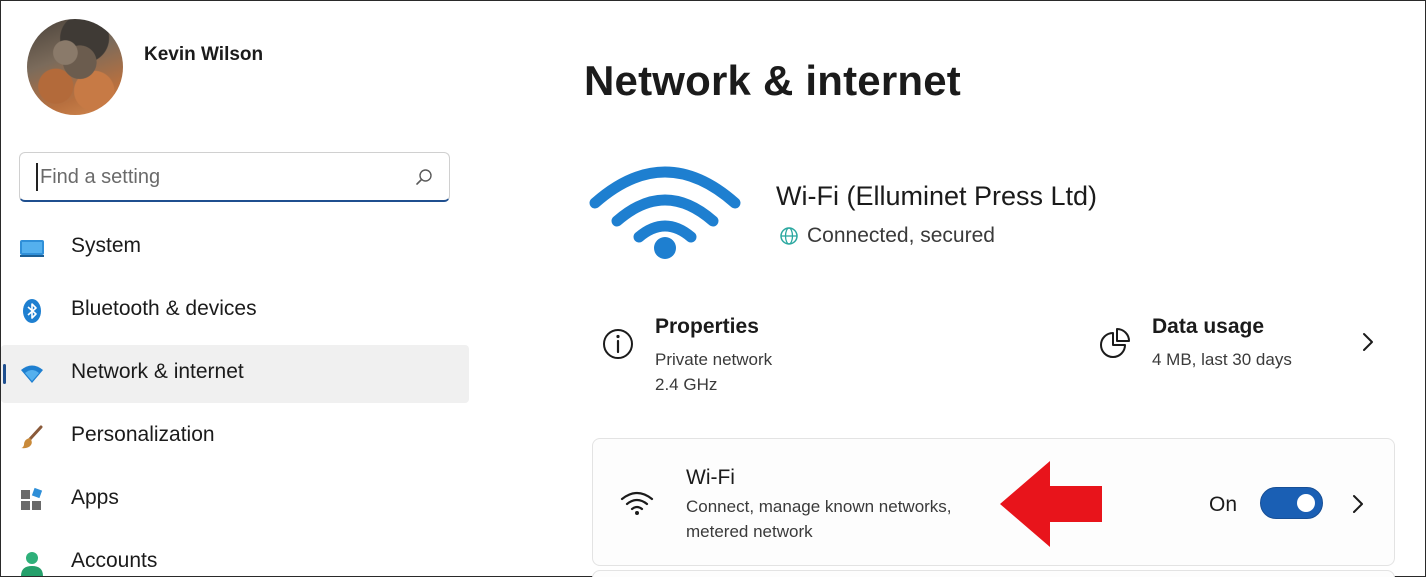  I want to click on search-box, so click(234, 177).